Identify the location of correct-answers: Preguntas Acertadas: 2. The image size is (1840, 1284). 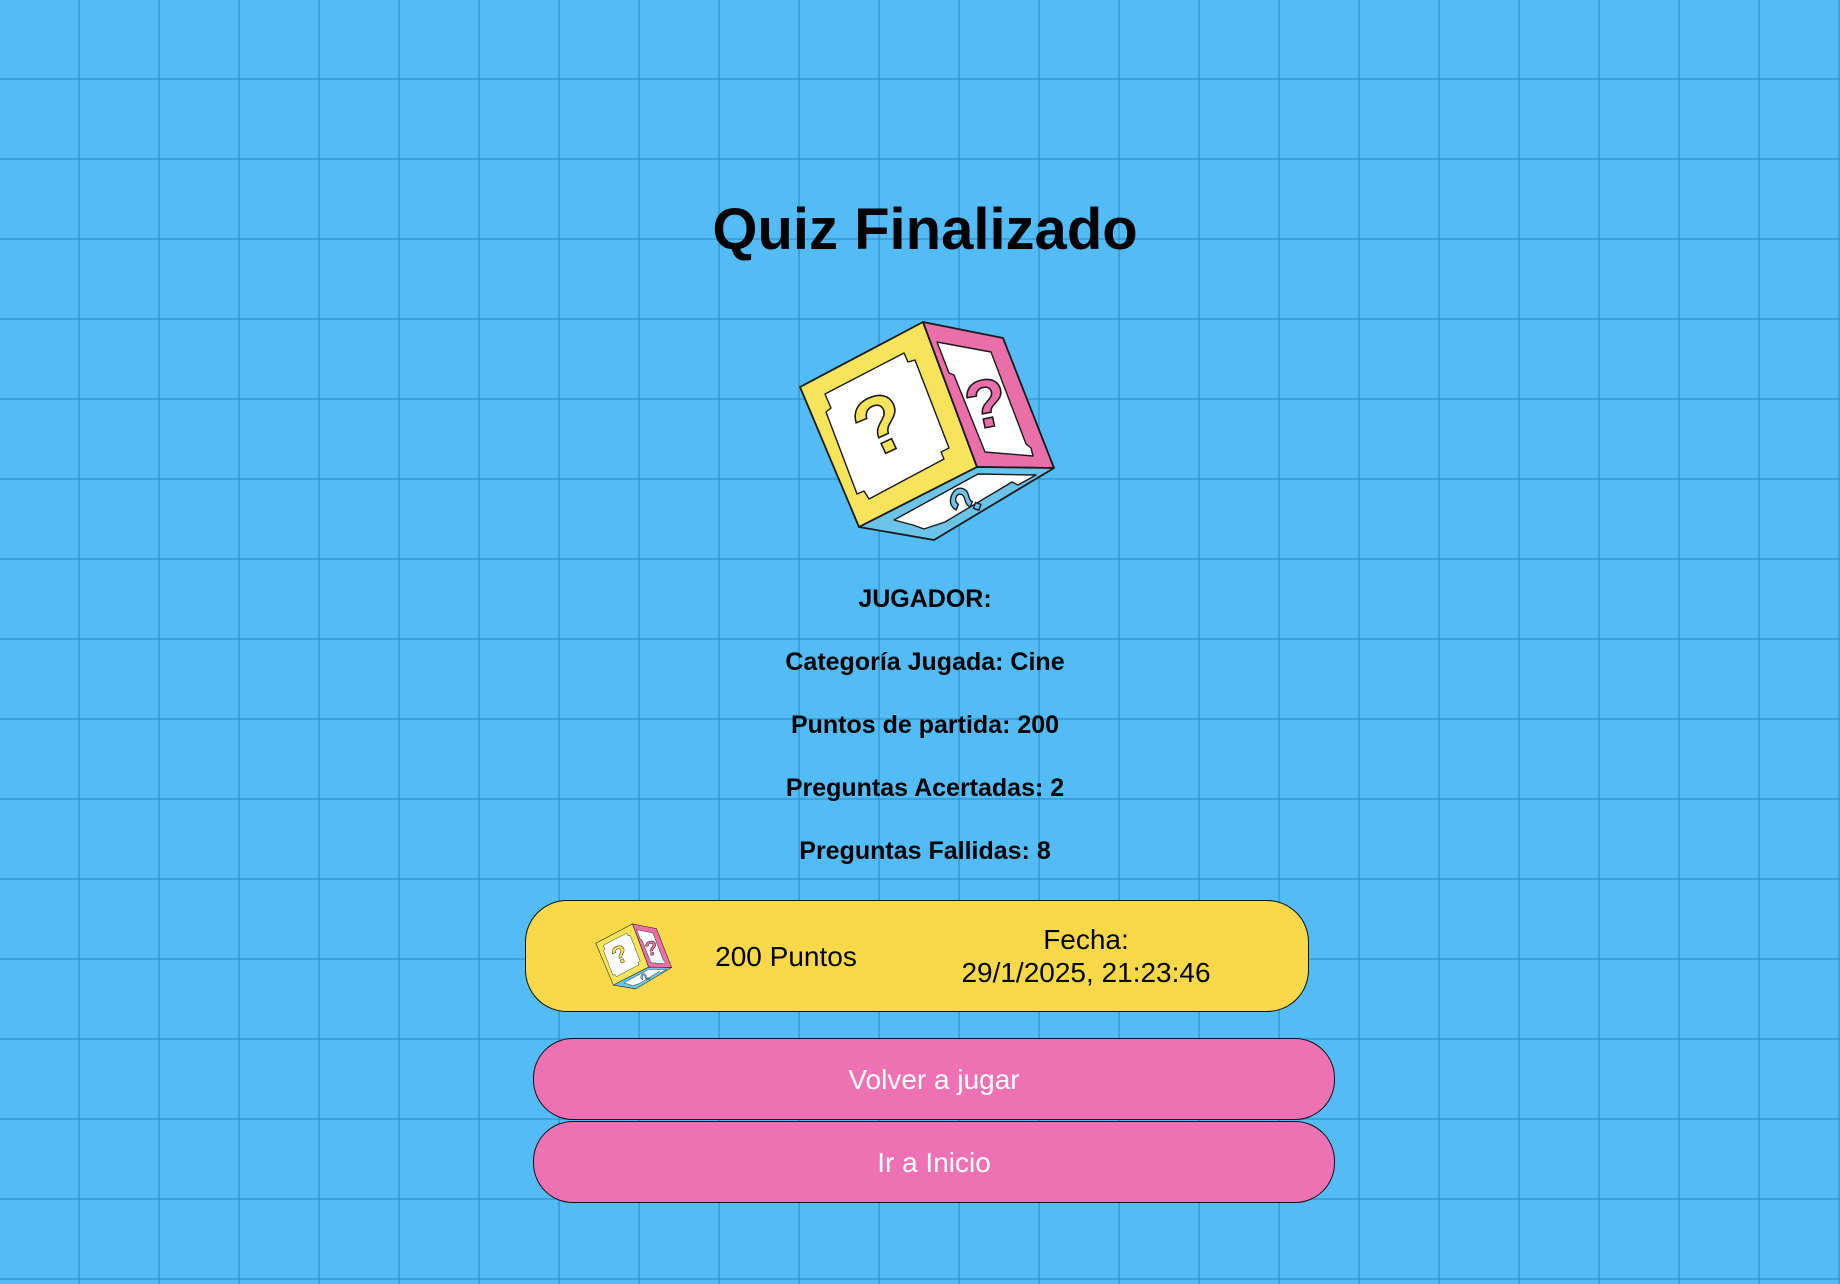
(925, 788).